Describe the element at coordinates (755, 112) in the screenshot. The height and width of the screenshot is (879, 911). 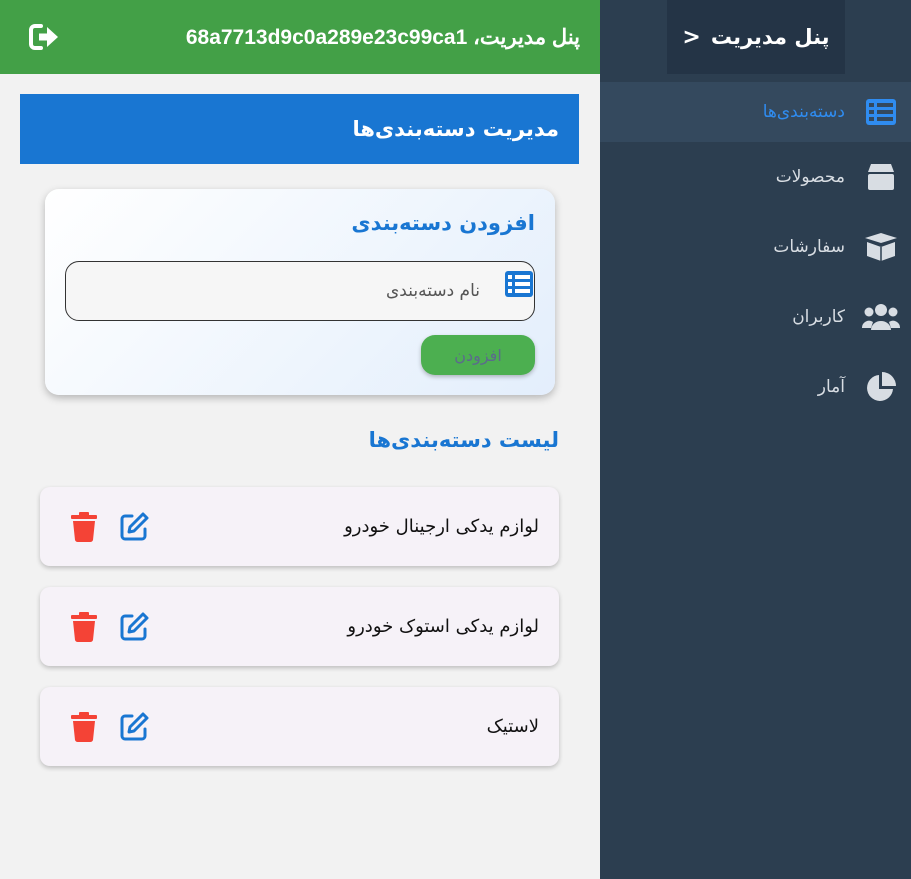
I see `sidebar-item-categories: دسته‌بندی‌ها` at that location.